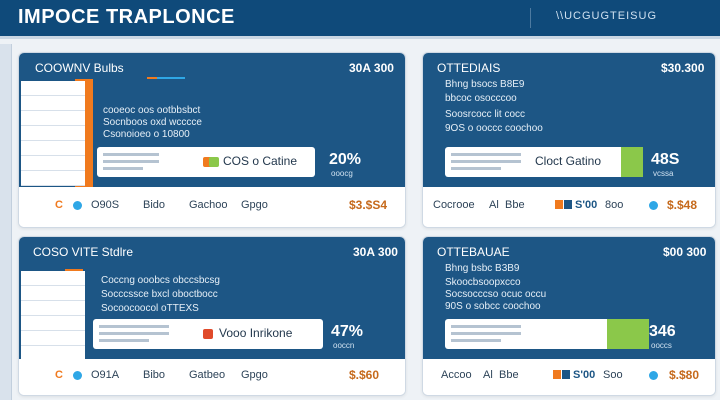 The width and height of the screenshot is (720, 400). Describe the element at coordinates (613, 375) in the screenshot. I see `footer-item: Soo` at that location.